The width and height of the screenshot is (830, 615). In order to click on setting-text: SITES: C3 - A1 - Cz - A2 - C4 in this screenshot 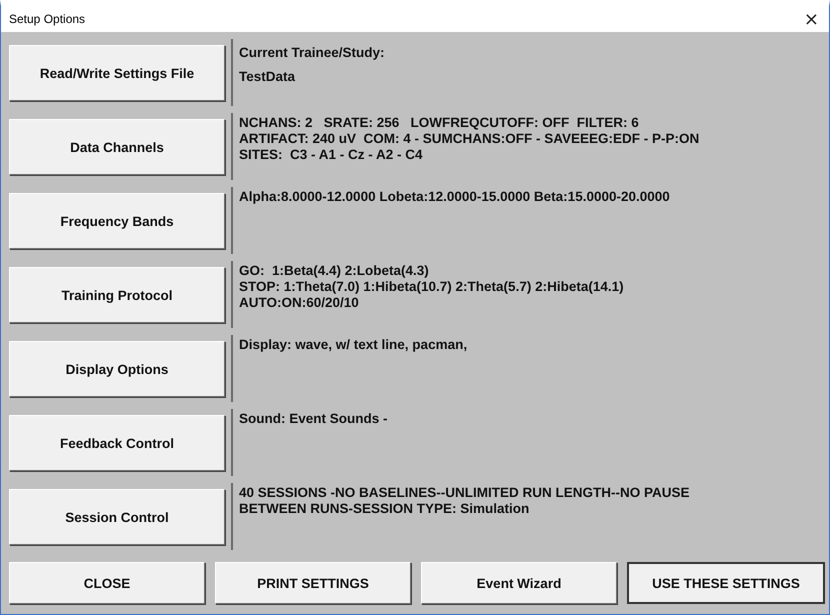, I will do `click(331, 155)`.